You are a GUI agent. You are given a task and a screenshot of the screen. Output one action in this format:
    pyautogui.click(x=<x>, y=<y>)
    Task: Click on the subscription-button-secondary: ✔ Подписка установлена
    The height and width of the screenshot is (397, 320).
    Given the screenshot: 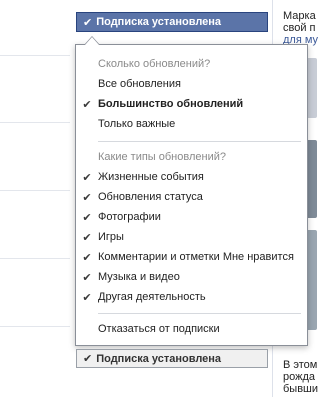 What is the action you would take?
    pyautogui.click(x=172, y=358)
    